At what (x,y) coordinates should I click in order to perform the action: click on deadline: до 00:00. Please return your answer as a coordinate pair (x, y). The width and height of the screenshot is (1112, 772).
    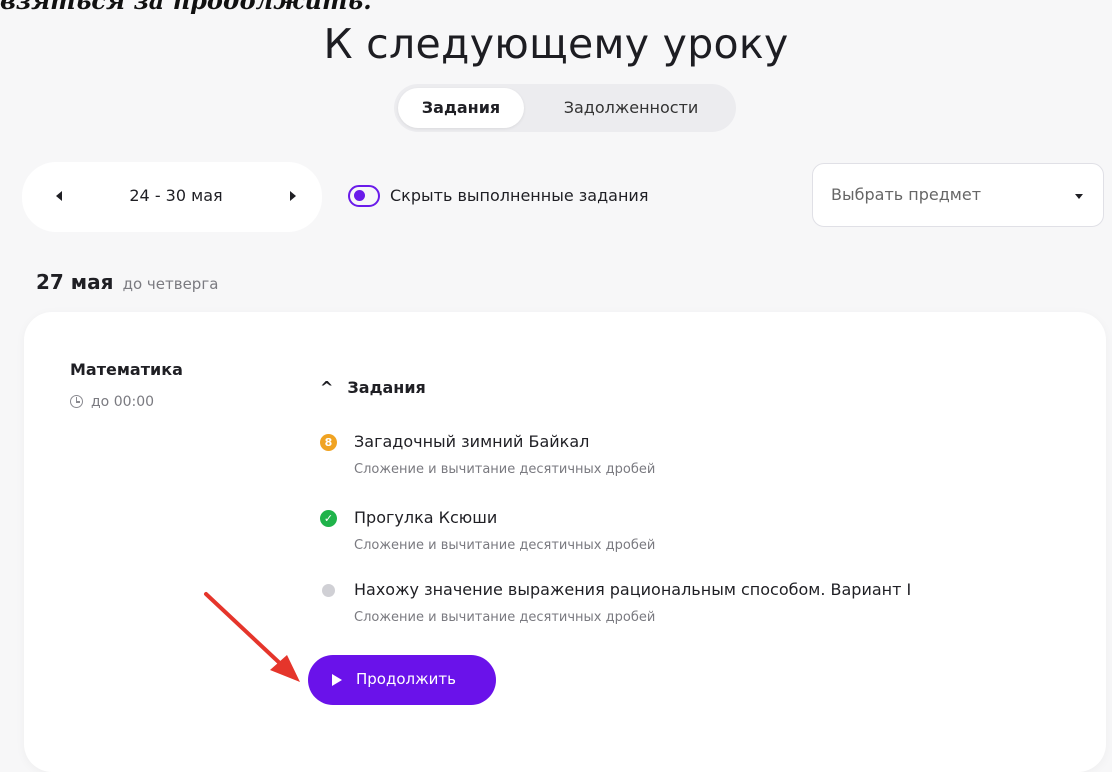
    Looking at the image, I should click on (112, 402).